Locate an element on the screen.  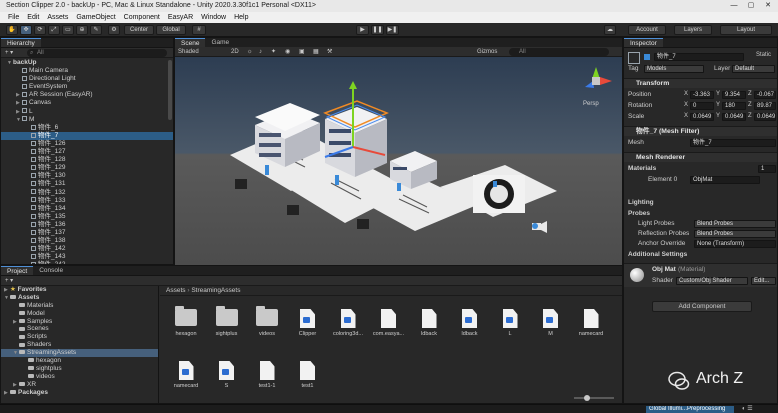
asset-item: hexagon is located at coordinates (186, 321).